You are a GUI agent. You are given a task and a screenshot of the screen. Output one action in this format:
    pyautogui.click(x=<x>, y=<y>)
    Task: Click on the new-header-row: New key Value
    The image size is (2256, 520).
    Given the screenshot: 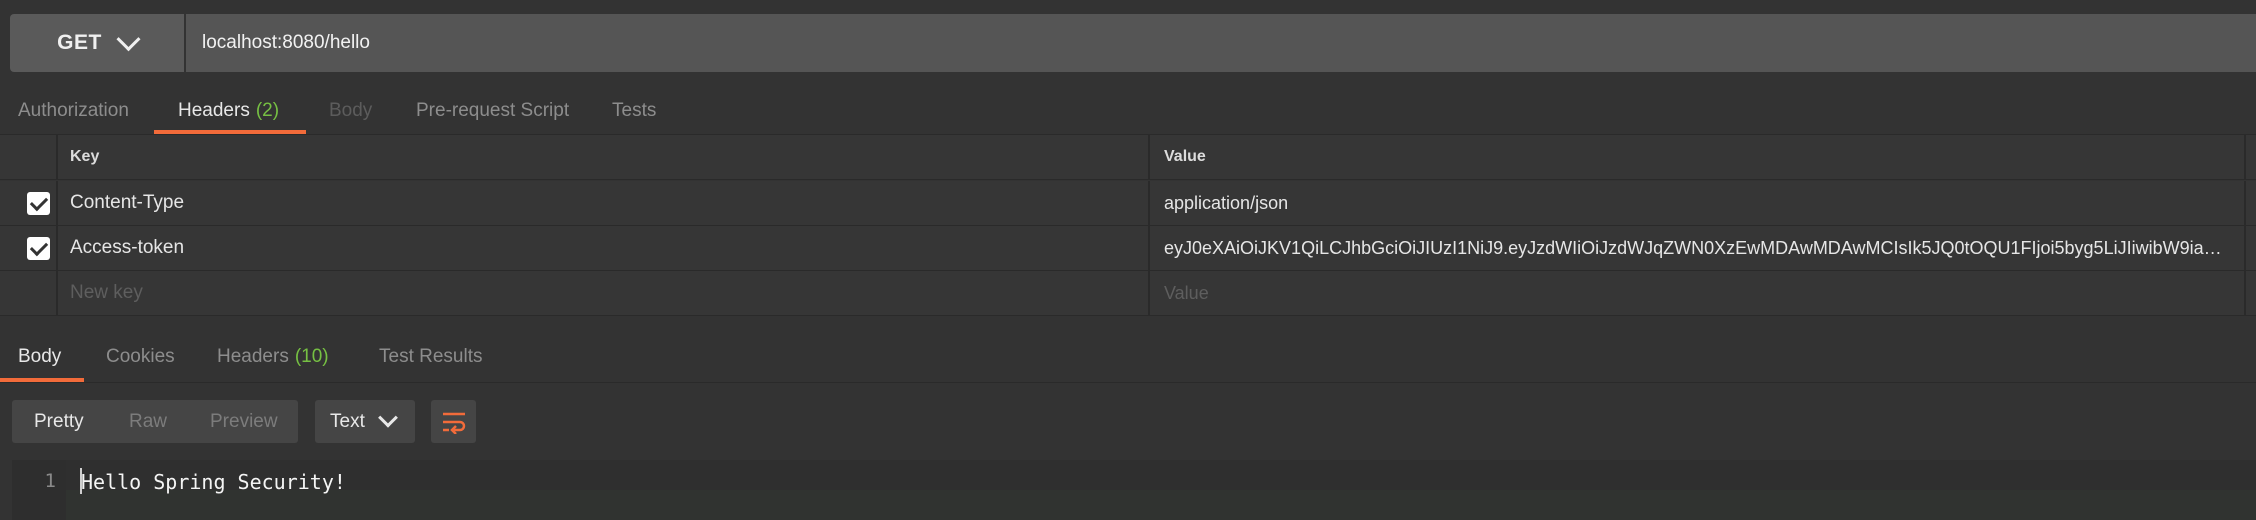 What is the action you would take?
    pyautogui.click(x=1128, y=293)
    